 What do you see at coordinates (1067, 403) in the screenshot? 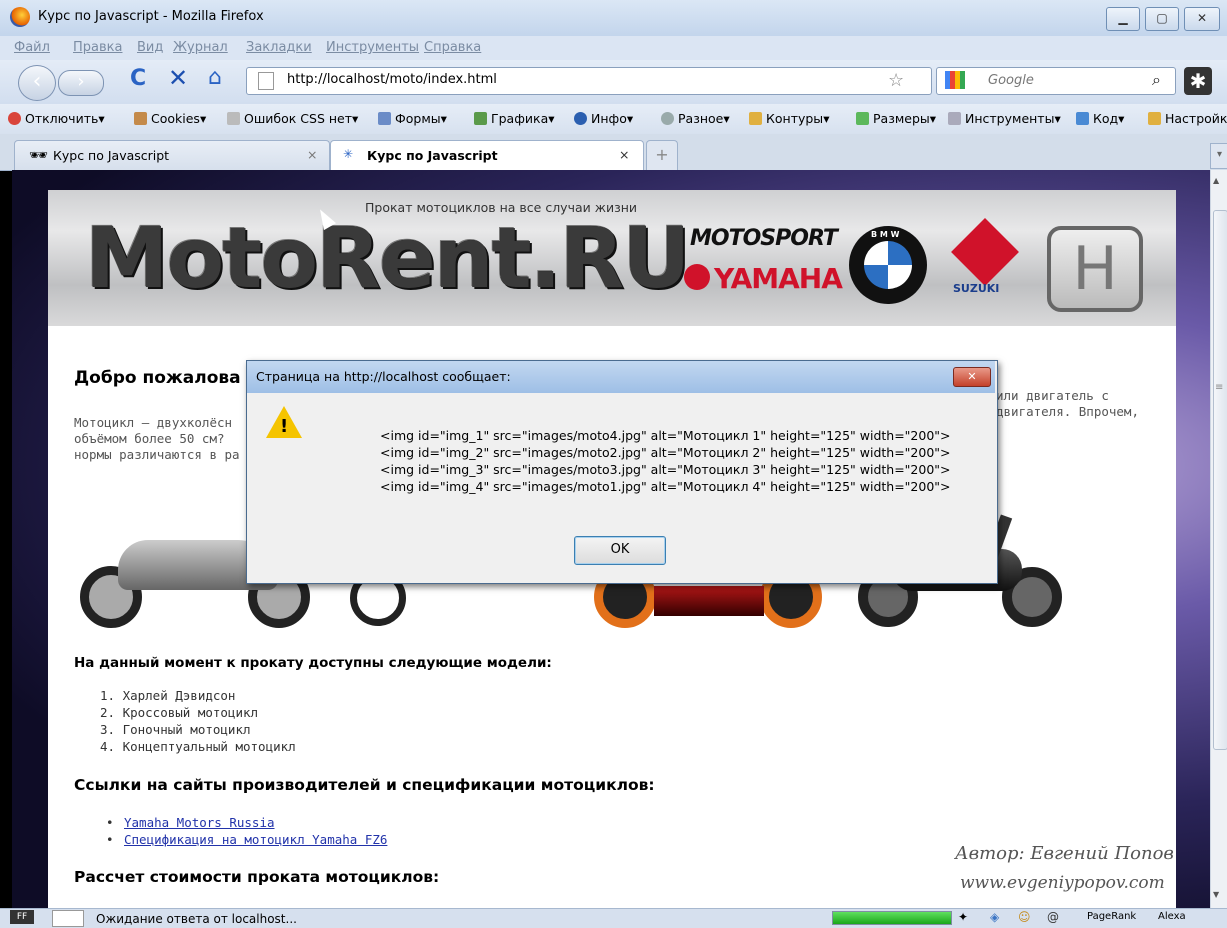
I see `intro-paragraph-right: или двигатель с двигателя. Впрочем,` at bounding box center [1067, 403].